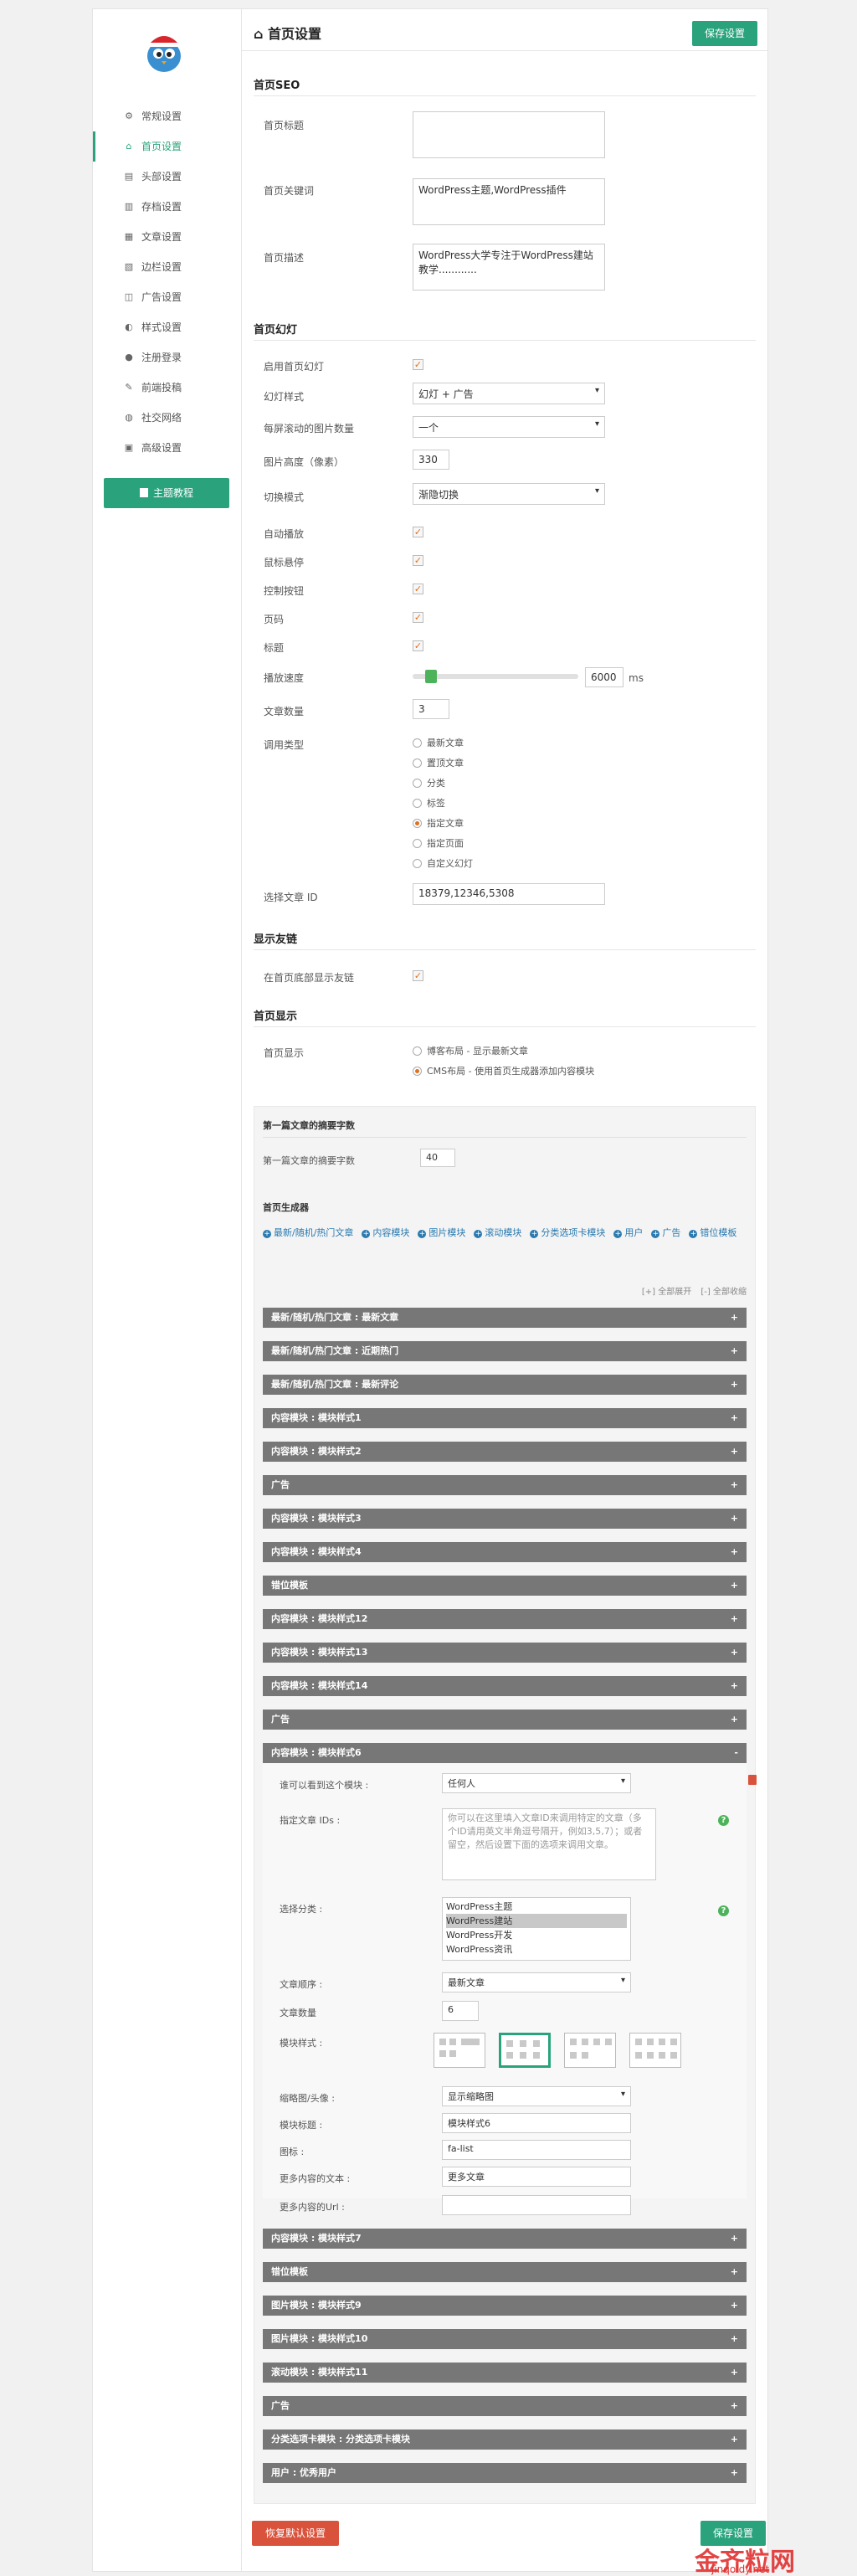 The height and width of the screenshot is (2576, 857). What do you see at coordinates (167, 147) in the screenshot?
I see `sidebar-item-1: ⌂ 首页设置` at bounding box center [167, 147].